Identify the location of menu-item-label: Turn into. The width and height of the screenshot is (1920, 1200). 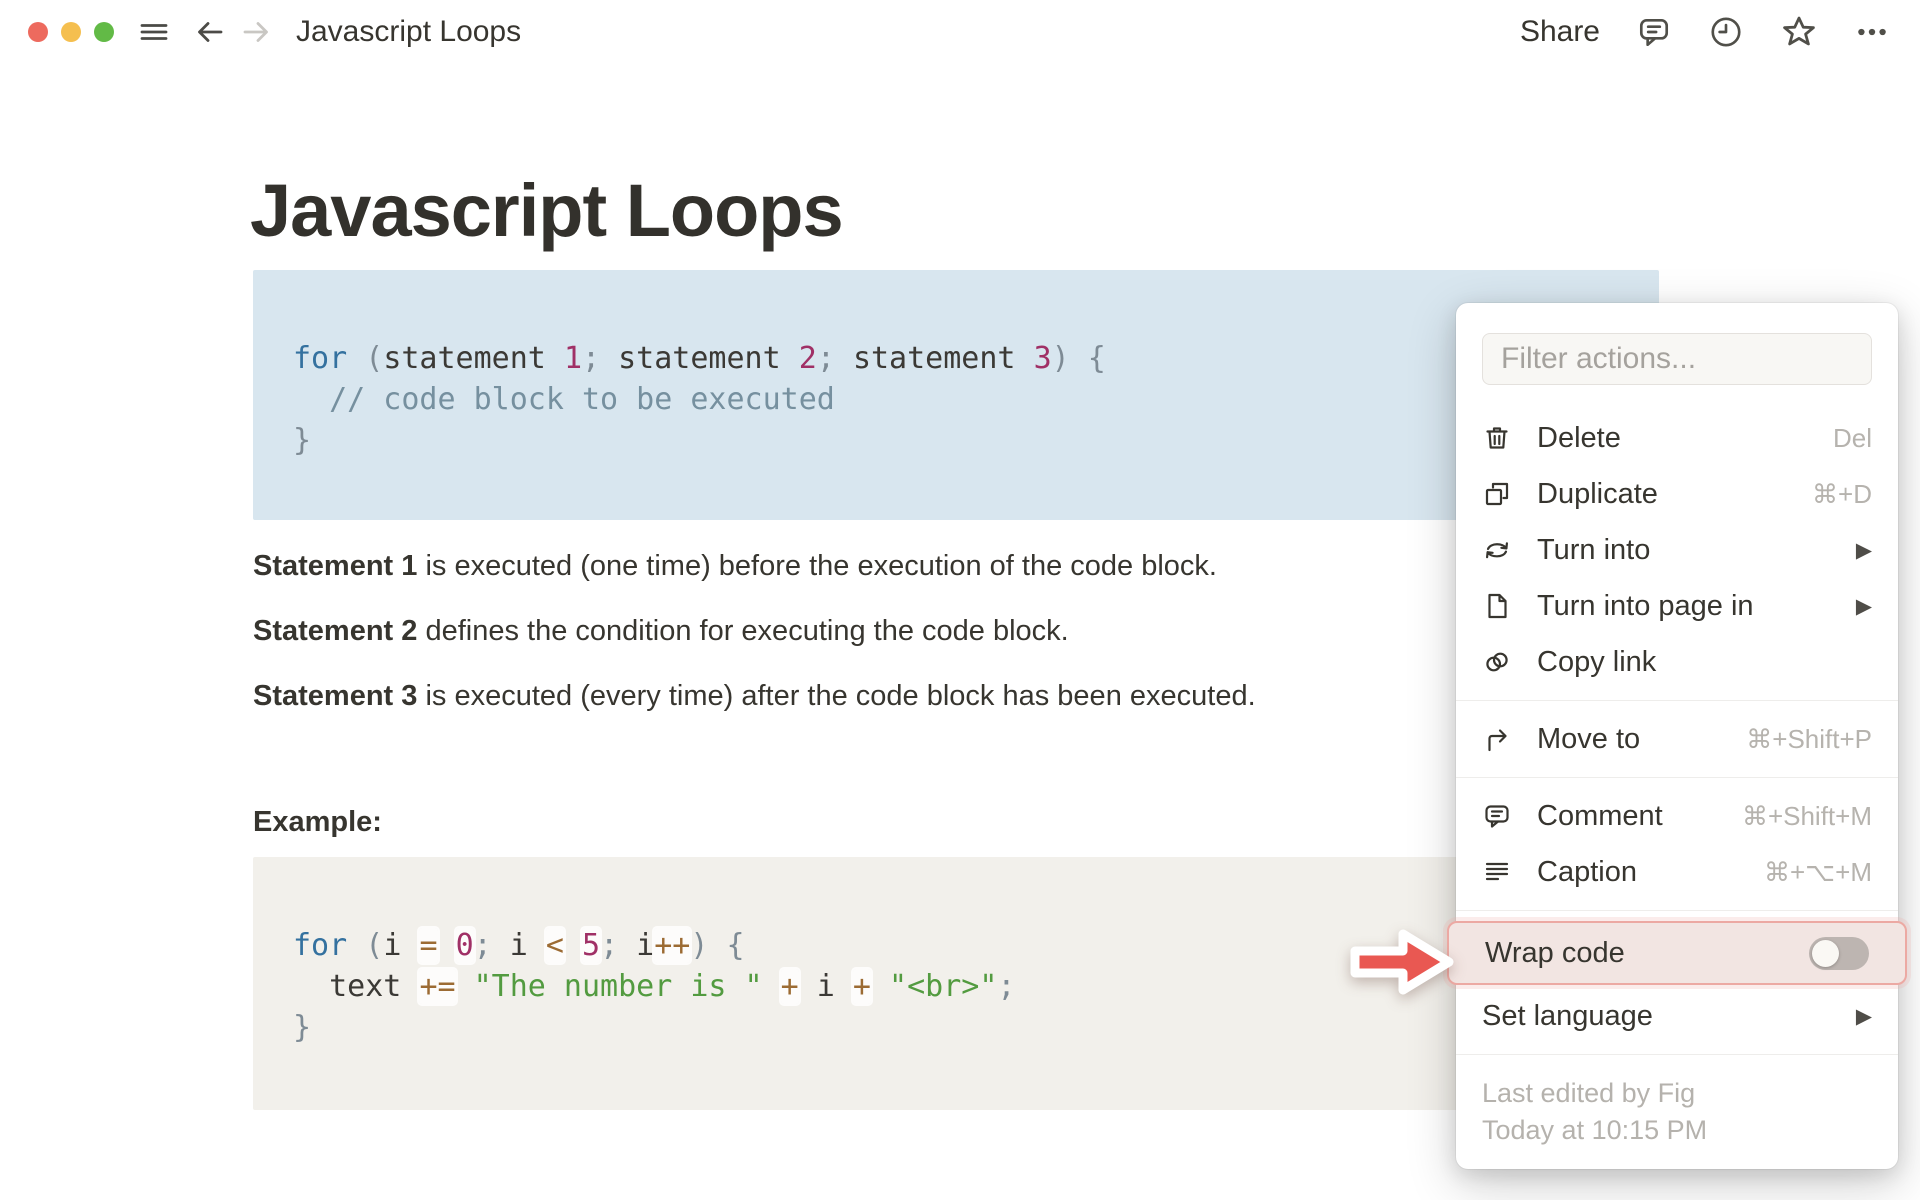
(1594, 549).